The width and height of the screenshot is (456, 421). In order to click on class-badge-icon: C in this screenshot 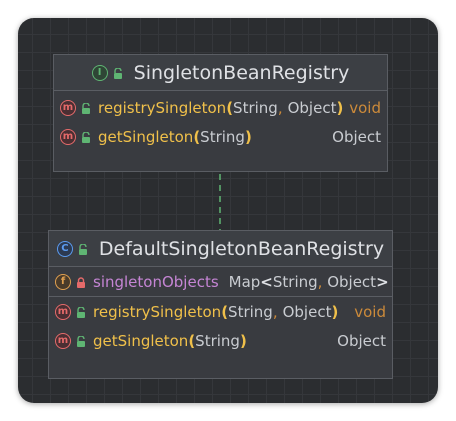, I will do `click(64, 248)`.